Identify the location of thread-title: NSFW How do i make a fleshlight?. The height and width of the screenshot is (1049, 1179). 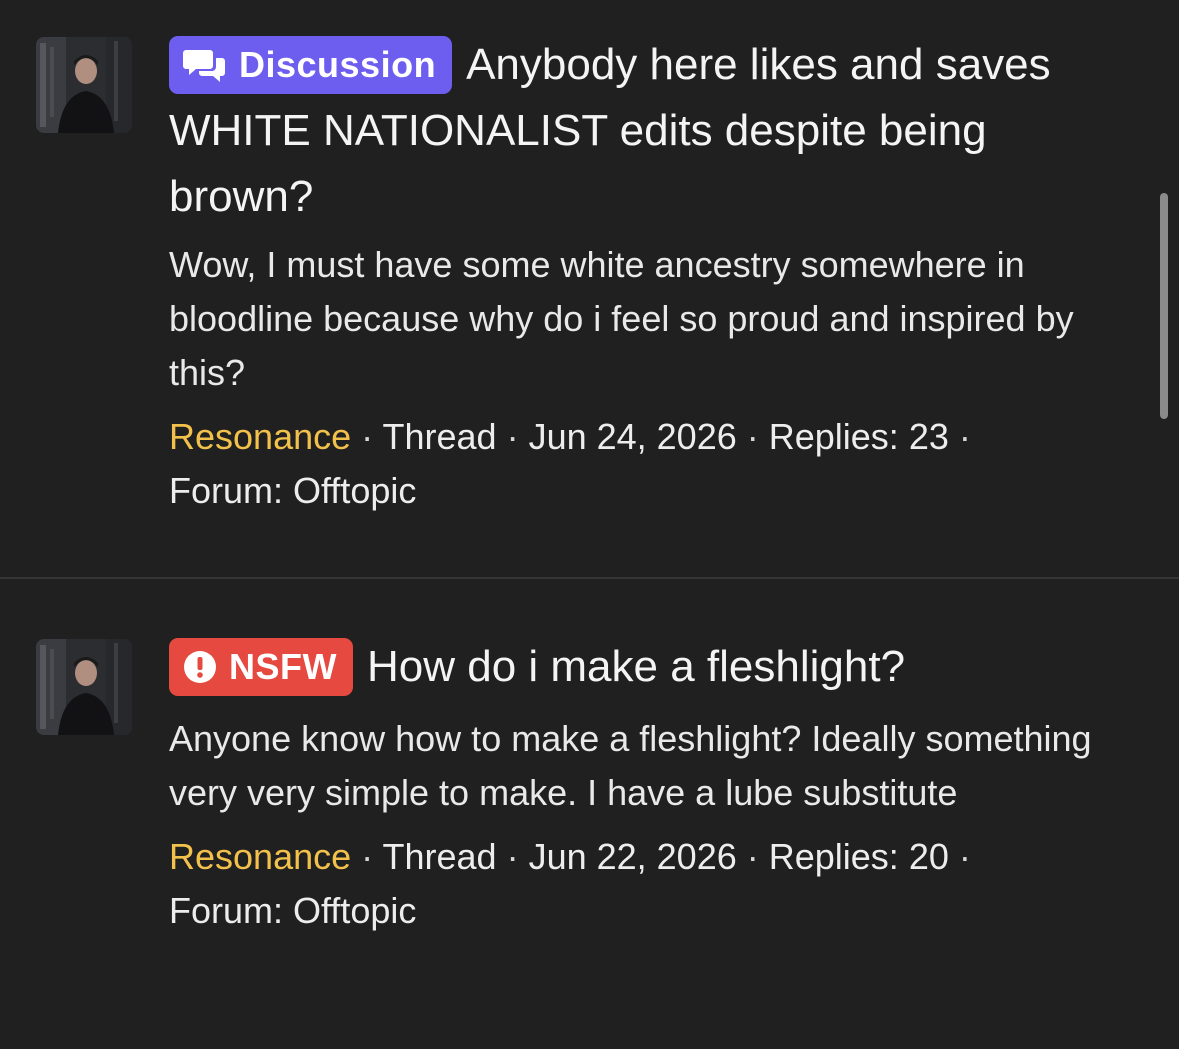
(649, 667).